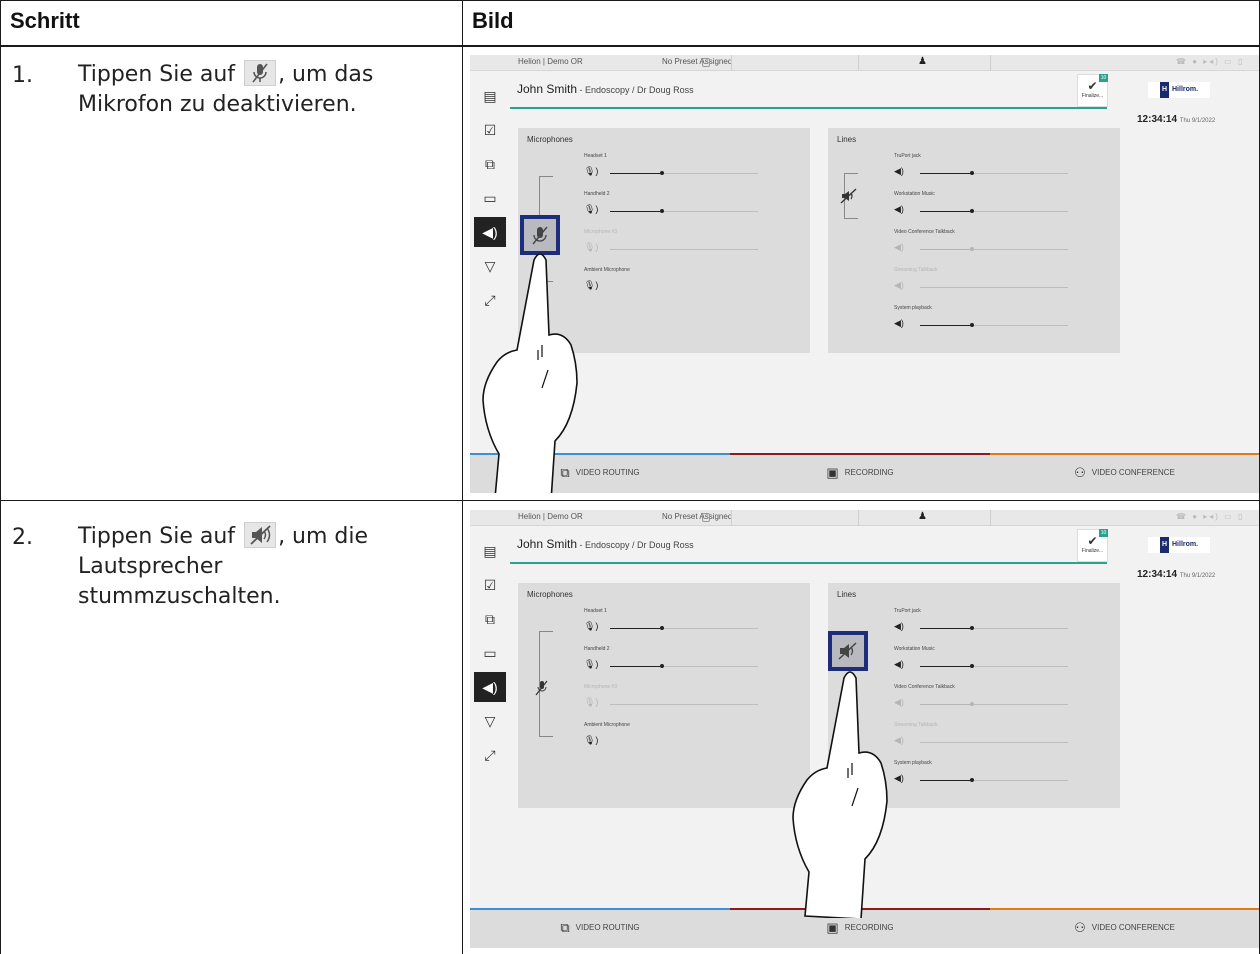 This screenshot has height=954, width=1260. Describe the element at coordinates (547, 544) in the screenshot. I see `patient-name: John Smith` at that location.